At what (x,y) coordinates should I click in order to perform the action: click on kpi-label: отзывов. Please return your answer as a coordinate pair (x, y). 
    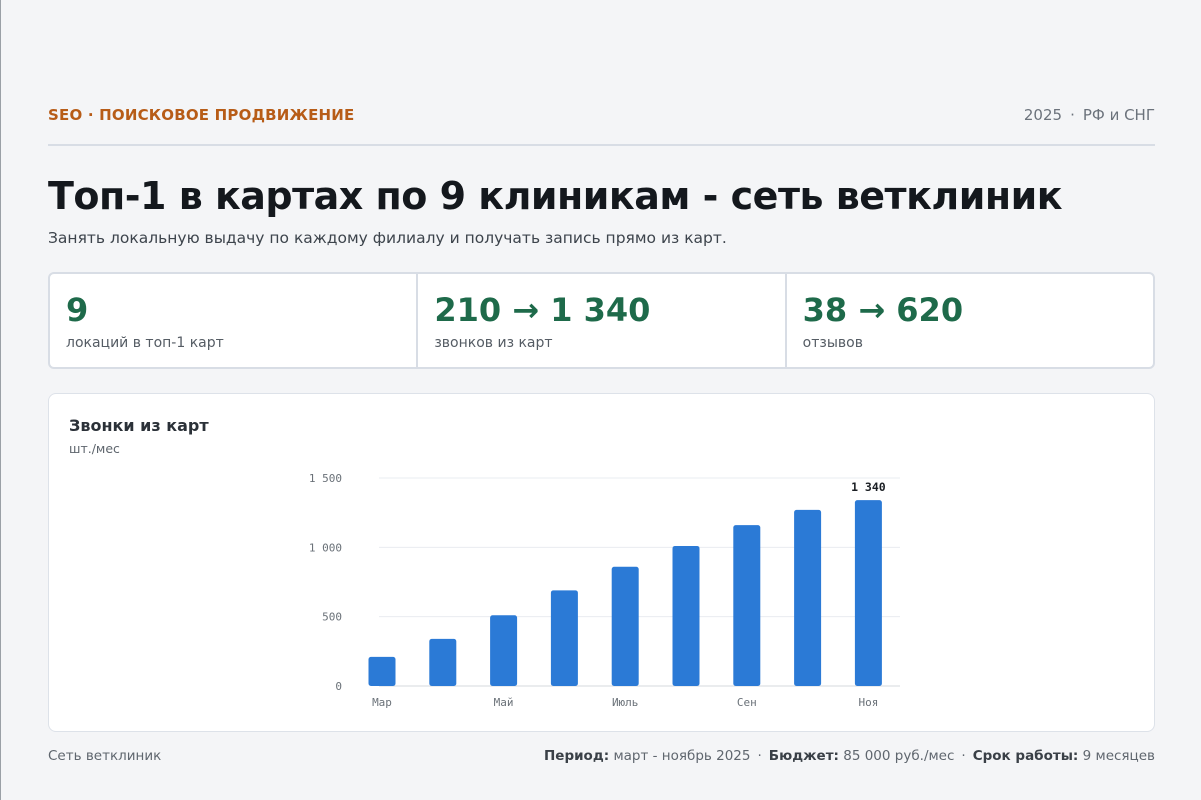
    Looking at the image, I should click on (832, 343).